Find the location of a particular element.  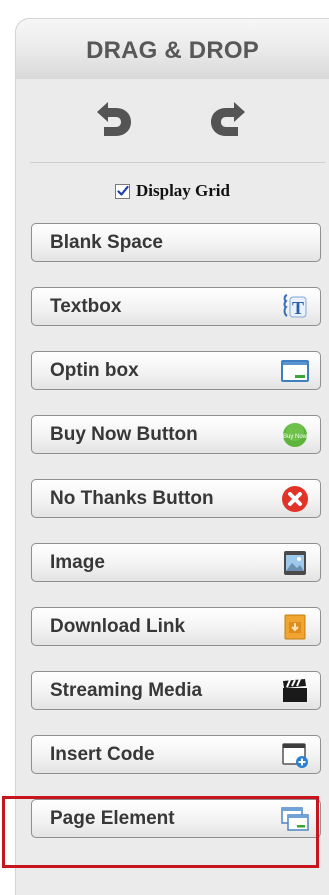

textbox-button: Textbox T is located at coordinates (176, 306).